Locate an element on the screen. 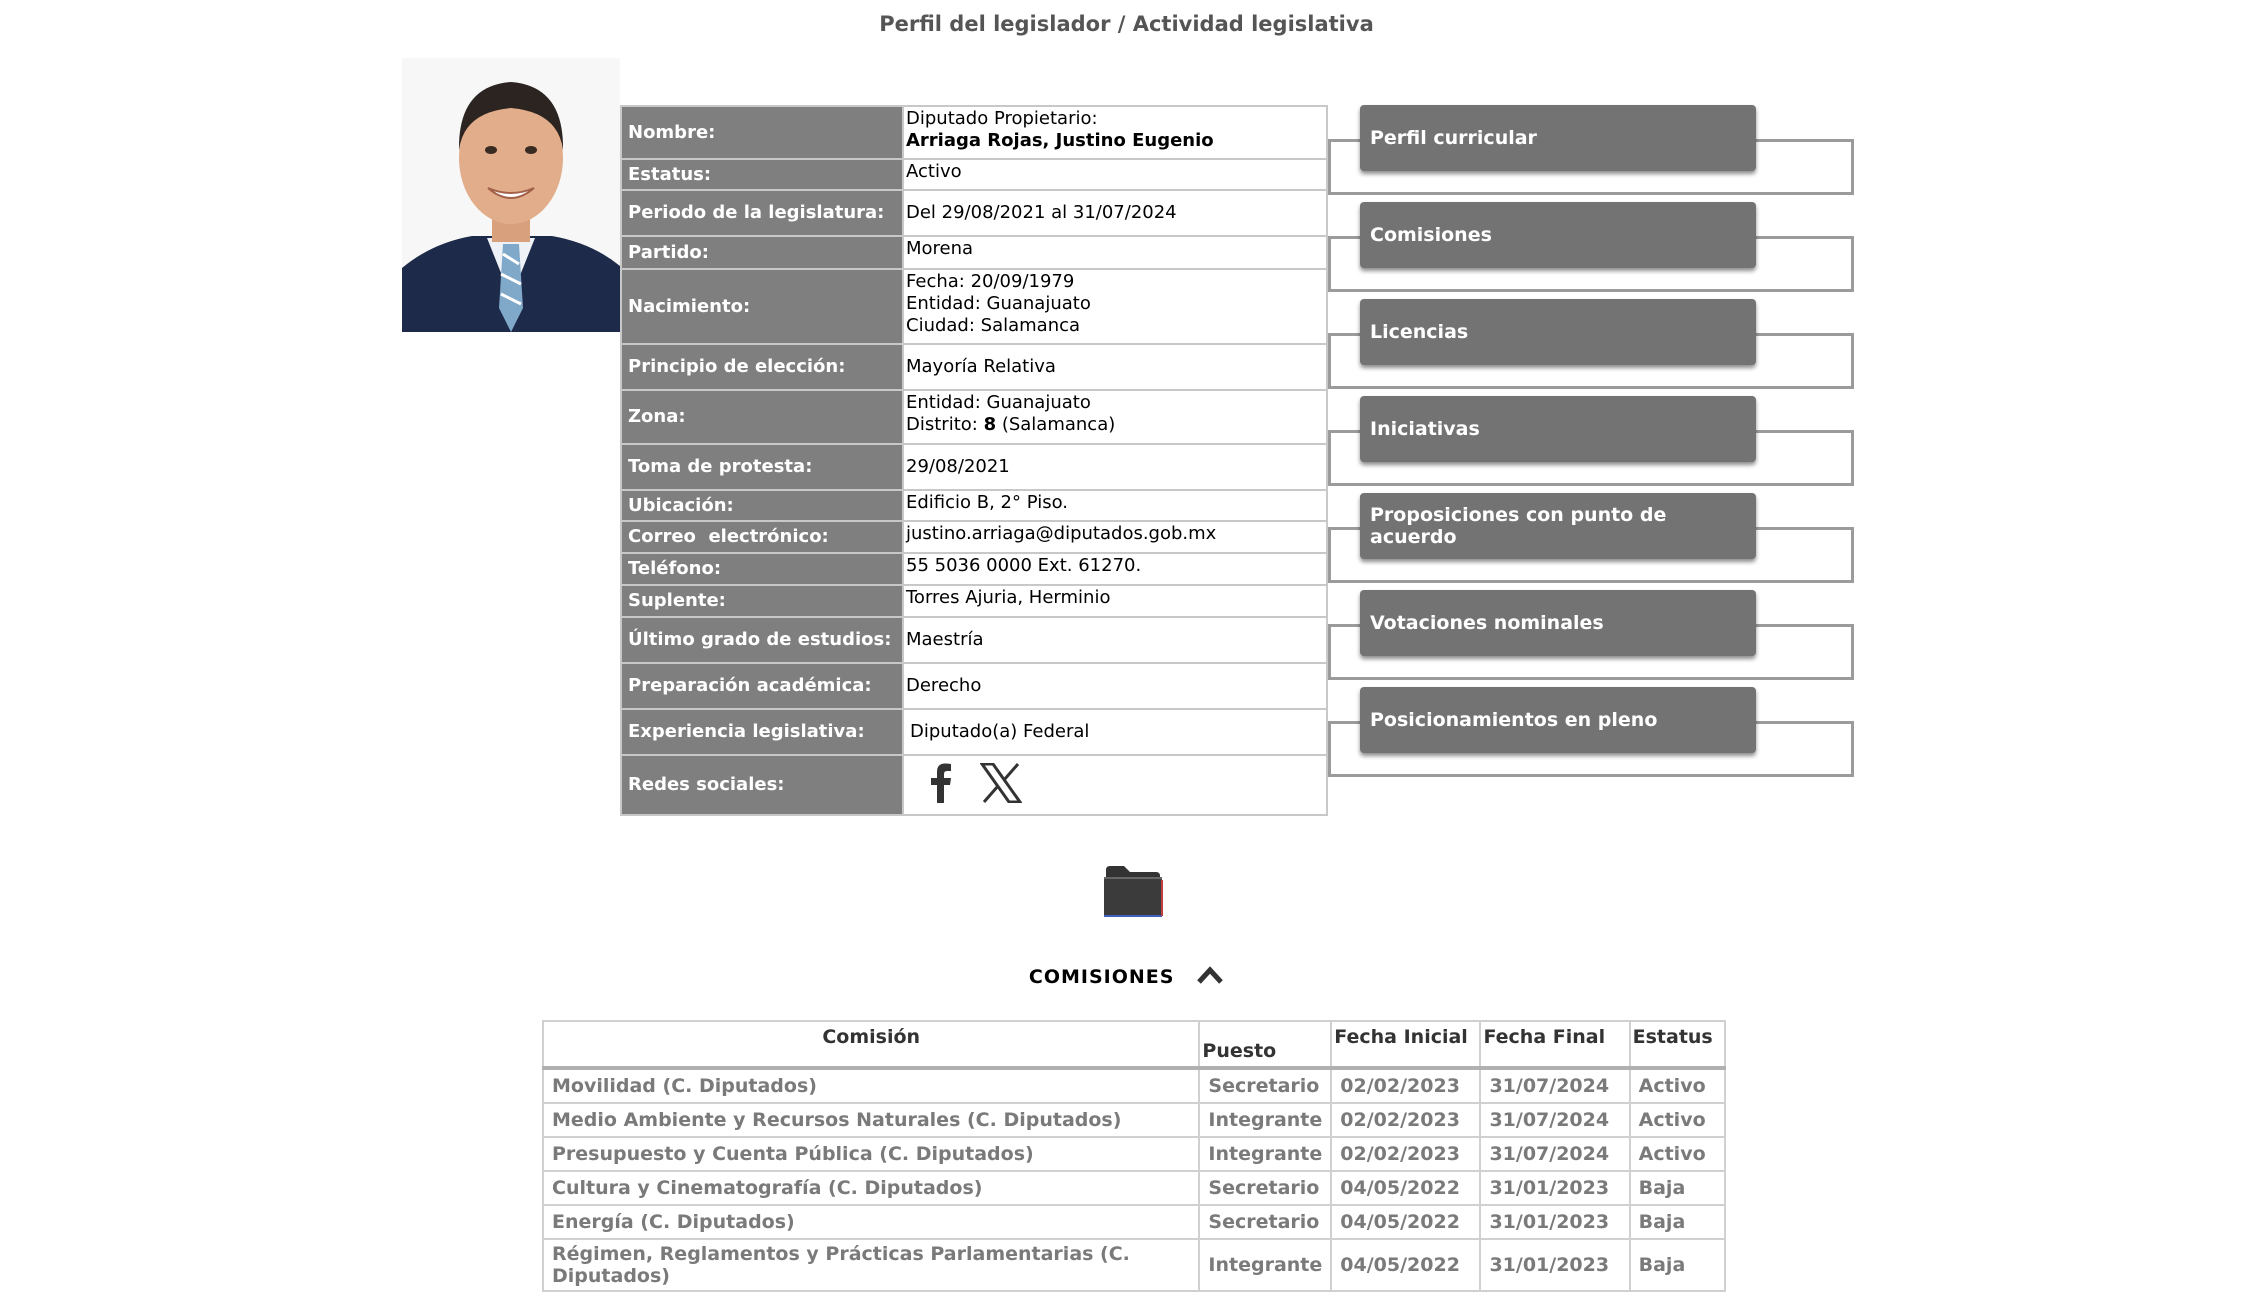  col-puesto: Puesto is located at coordinates (1265, 1045).